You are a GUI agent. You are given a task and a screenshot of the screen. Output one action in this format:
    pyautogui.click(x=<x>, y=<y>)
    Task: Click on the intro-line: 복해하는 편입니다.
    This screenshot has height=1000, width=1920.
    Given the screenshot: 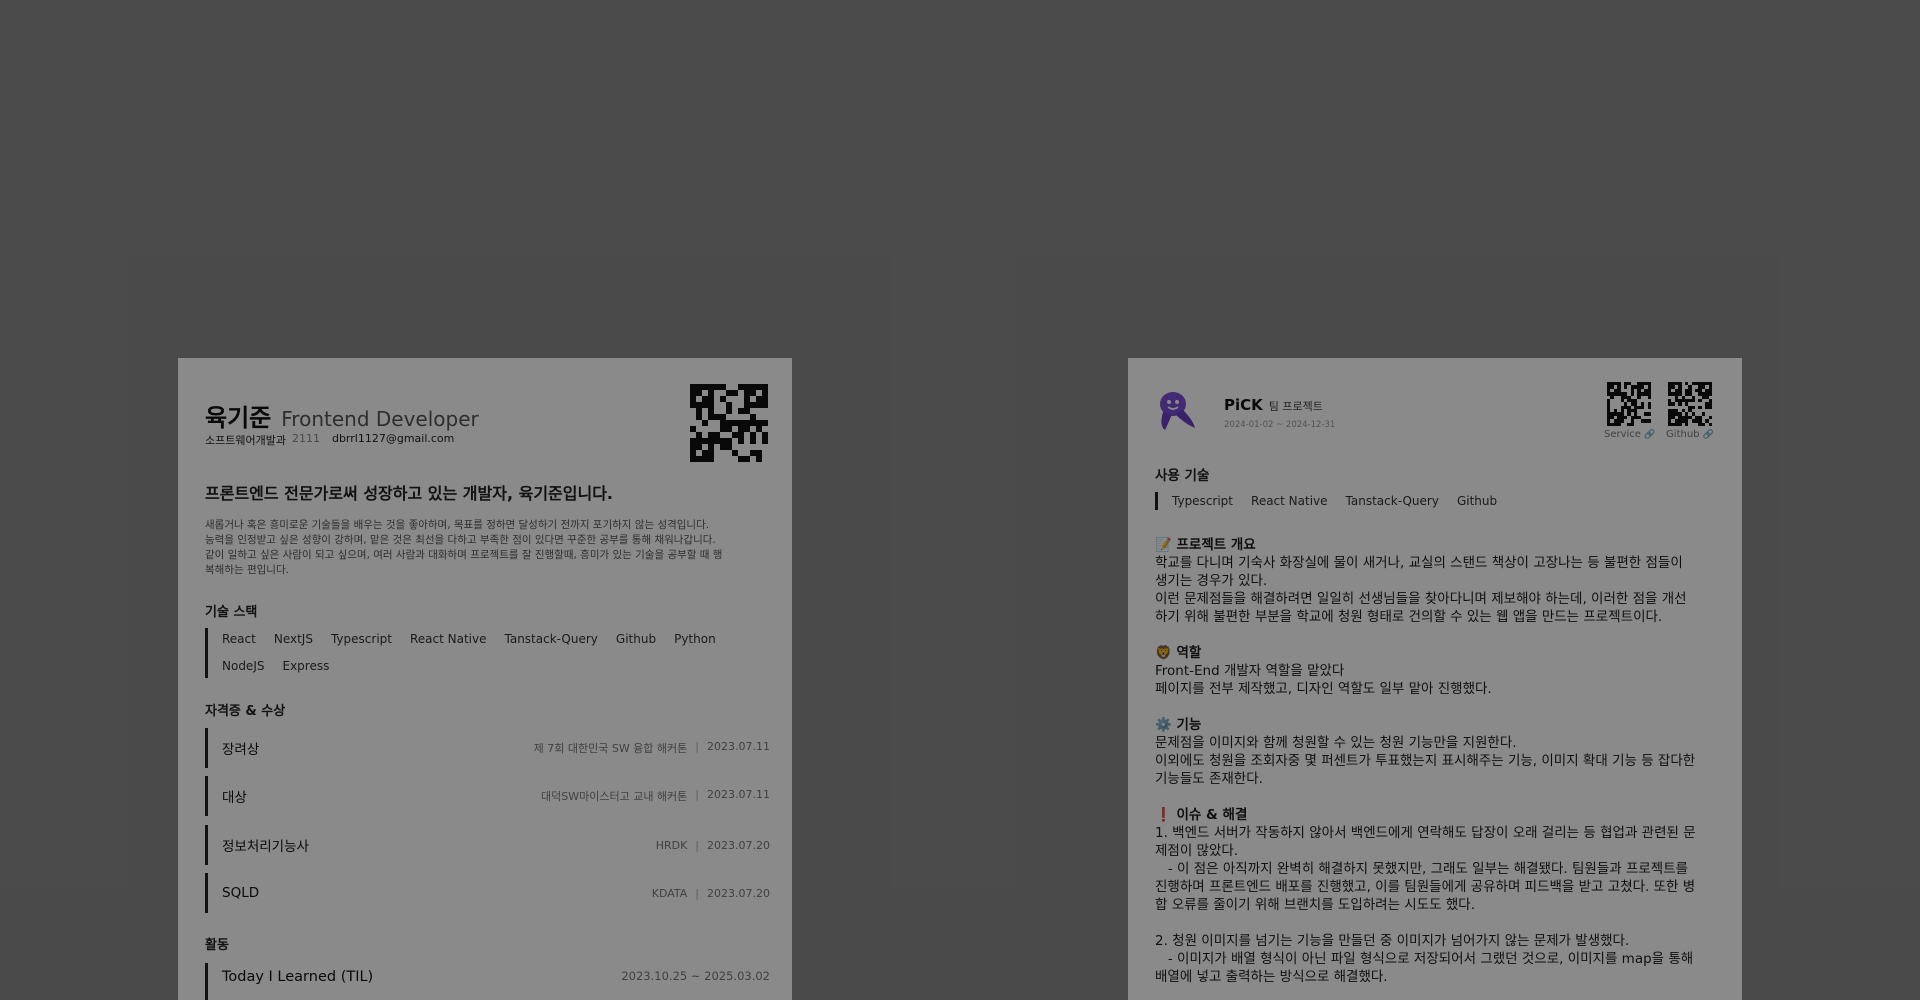 What is the action you would take?
    pyautogui.click(x=247, y=570)
    